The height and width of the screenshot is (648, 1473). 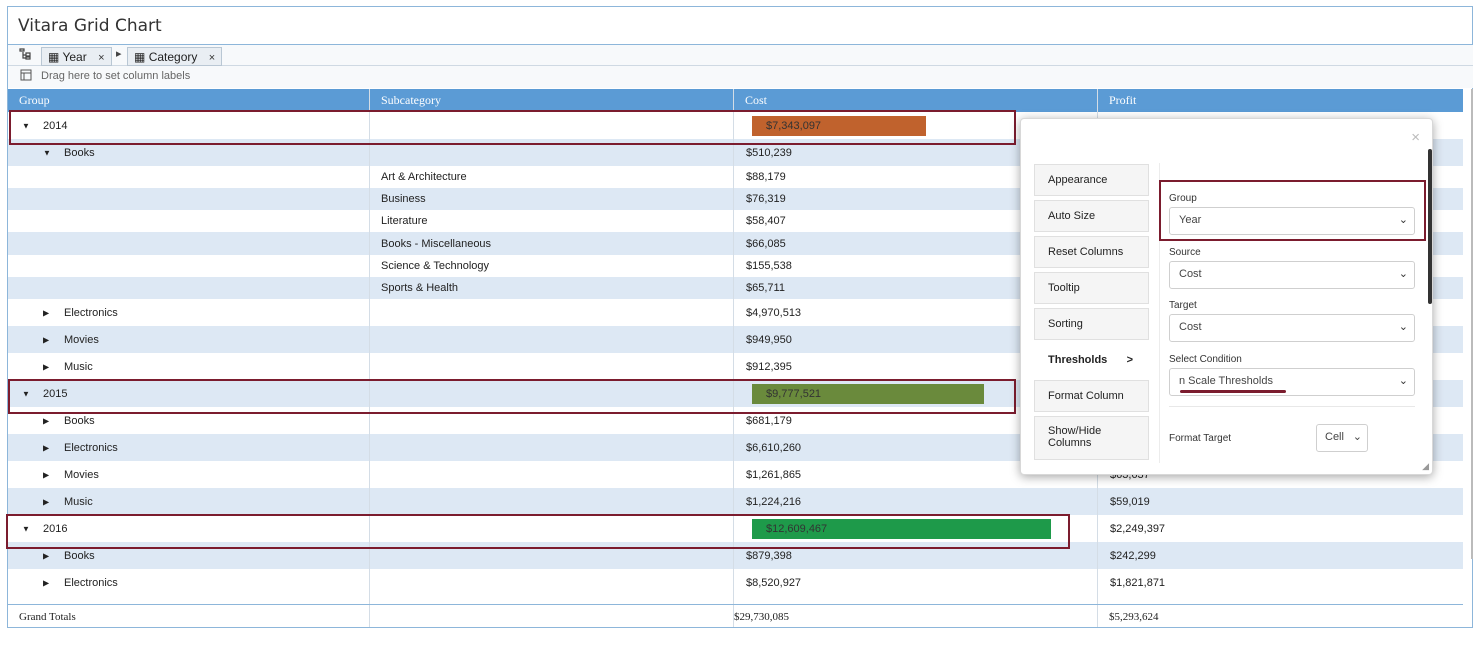 I want to click on header-group: Group, so click(x=34, y=100).